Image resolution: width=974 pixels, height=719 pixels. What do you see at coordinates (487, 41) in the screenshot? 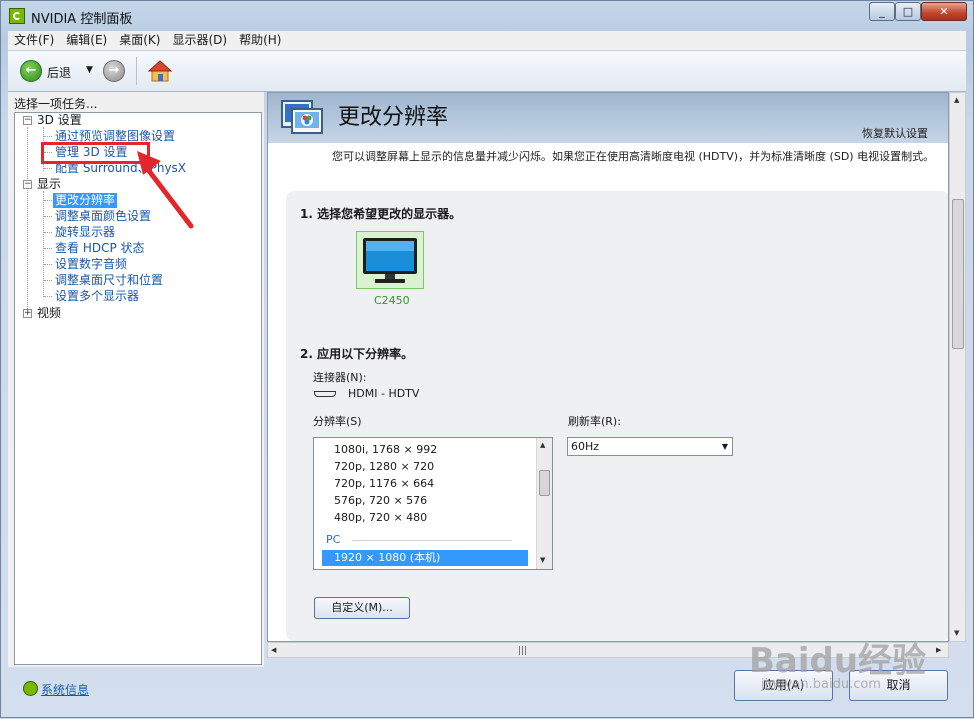
I see `menu-bar: 文件(F) 编辑(E) 桌面(K) 显示器(D) 帮助(H)` at bounding box center [487, 41].